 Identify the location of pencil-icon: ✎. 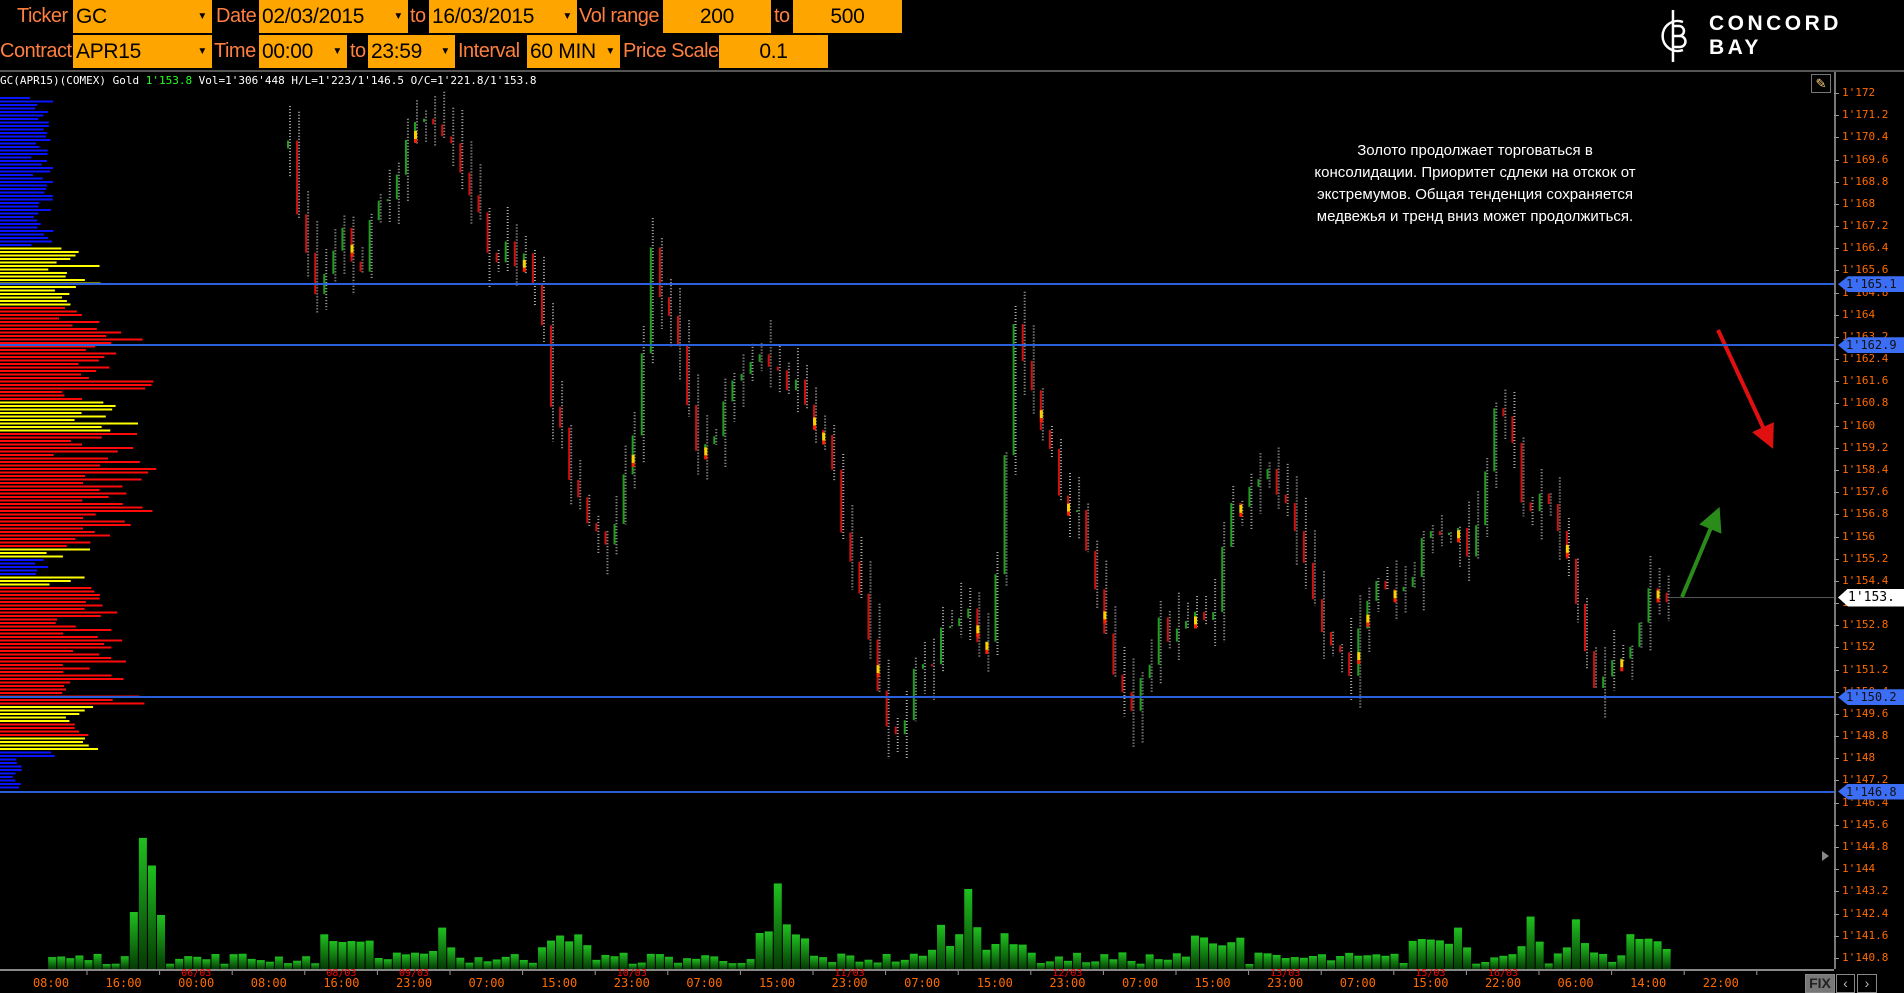
(1821, 83).